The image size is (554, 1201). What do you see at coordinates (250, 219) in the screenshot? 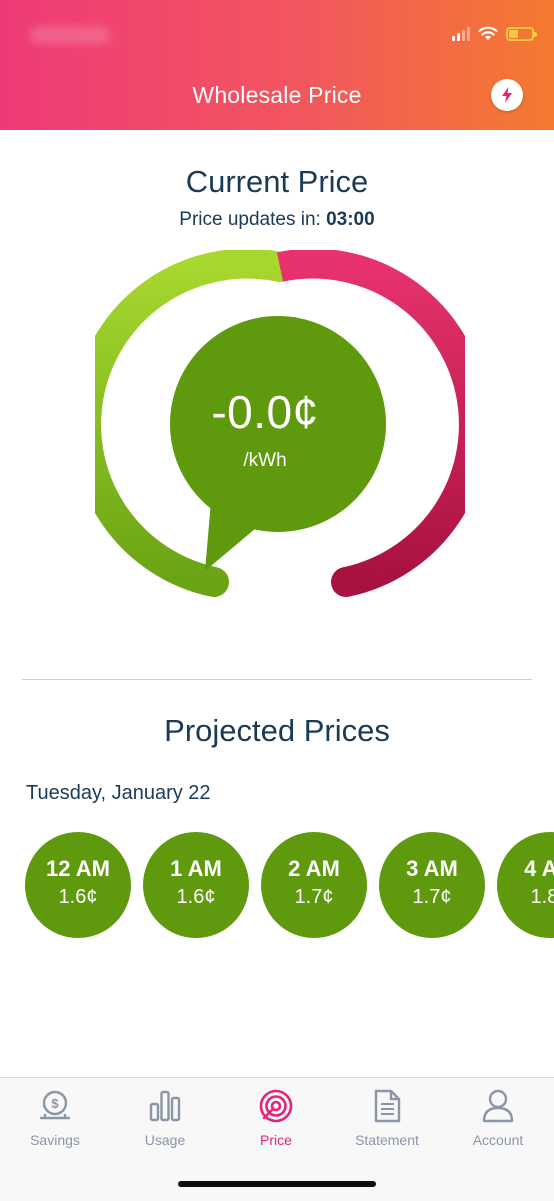
I see `updates-label: Price updates in:` at bounding box center [250, 219].